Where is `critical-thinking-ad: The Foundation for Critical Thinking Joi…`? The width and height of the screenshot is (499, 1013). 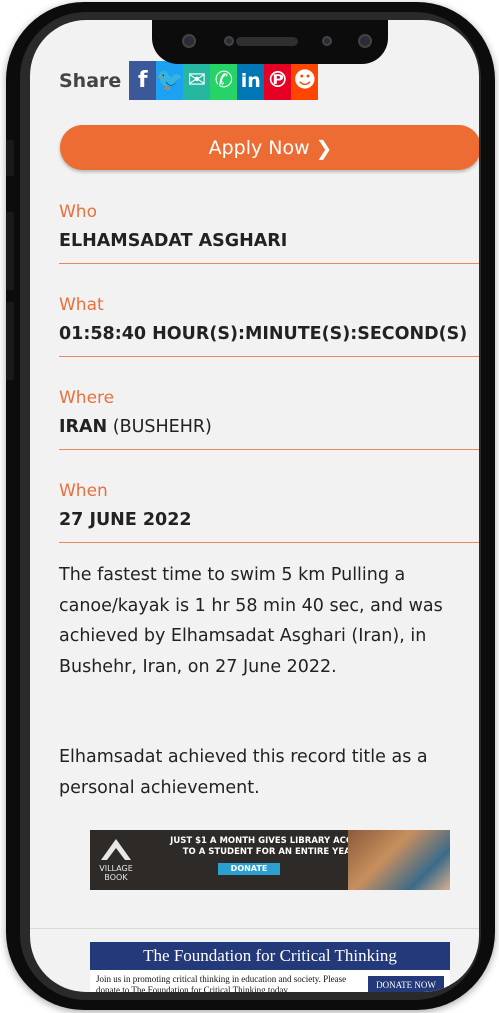 critical-thinking-ad: The Foundation for Critical Thinking Joi… is located at coordinates (270, 967).